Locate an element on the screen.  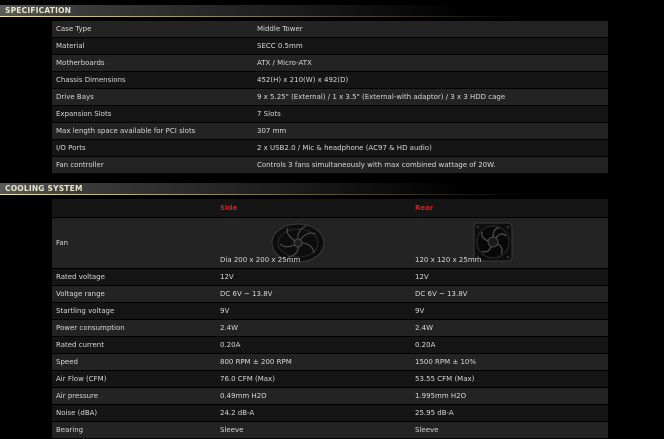
cooling-row: Speed 800 RPM ± 200 RPM 1500 RPM ± 10% is located at coordinates (330, 362).